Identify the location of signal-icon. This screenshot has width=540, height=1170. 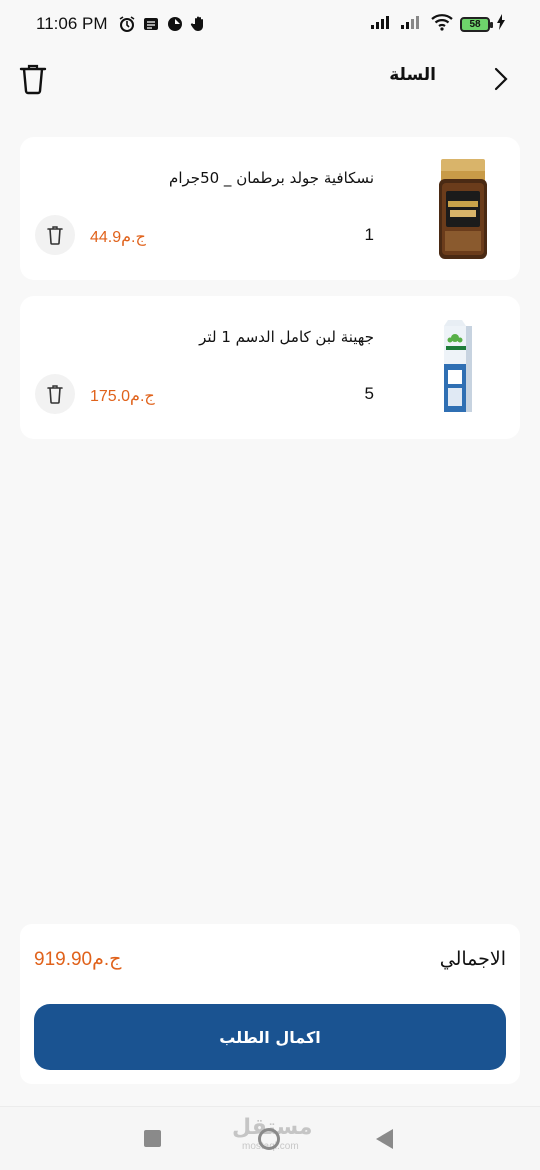
(382, 24).